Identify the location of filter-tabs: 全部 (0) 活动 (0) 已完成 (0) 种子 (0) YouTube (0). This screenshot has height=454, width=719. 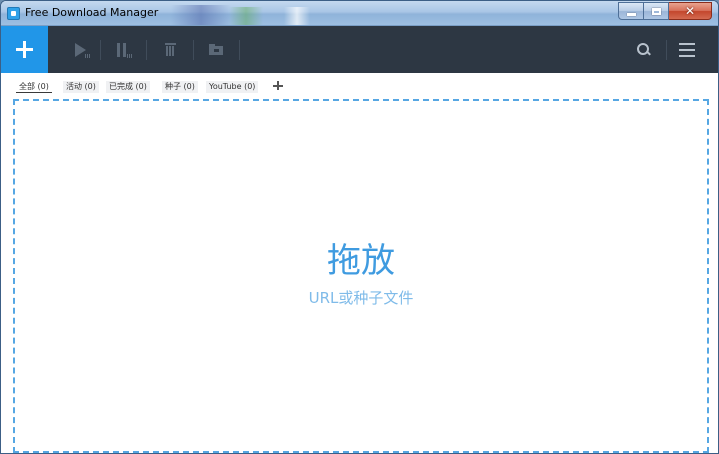
(359, 86).